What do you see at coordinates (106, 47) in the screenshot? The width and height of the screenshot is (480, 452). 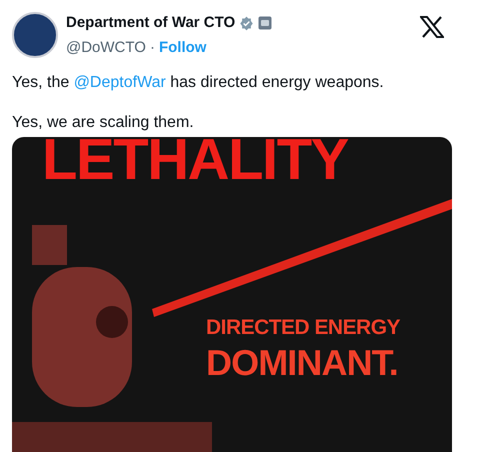 I see `author-handle: @DoWCTO` at bounding box center [106, 47].